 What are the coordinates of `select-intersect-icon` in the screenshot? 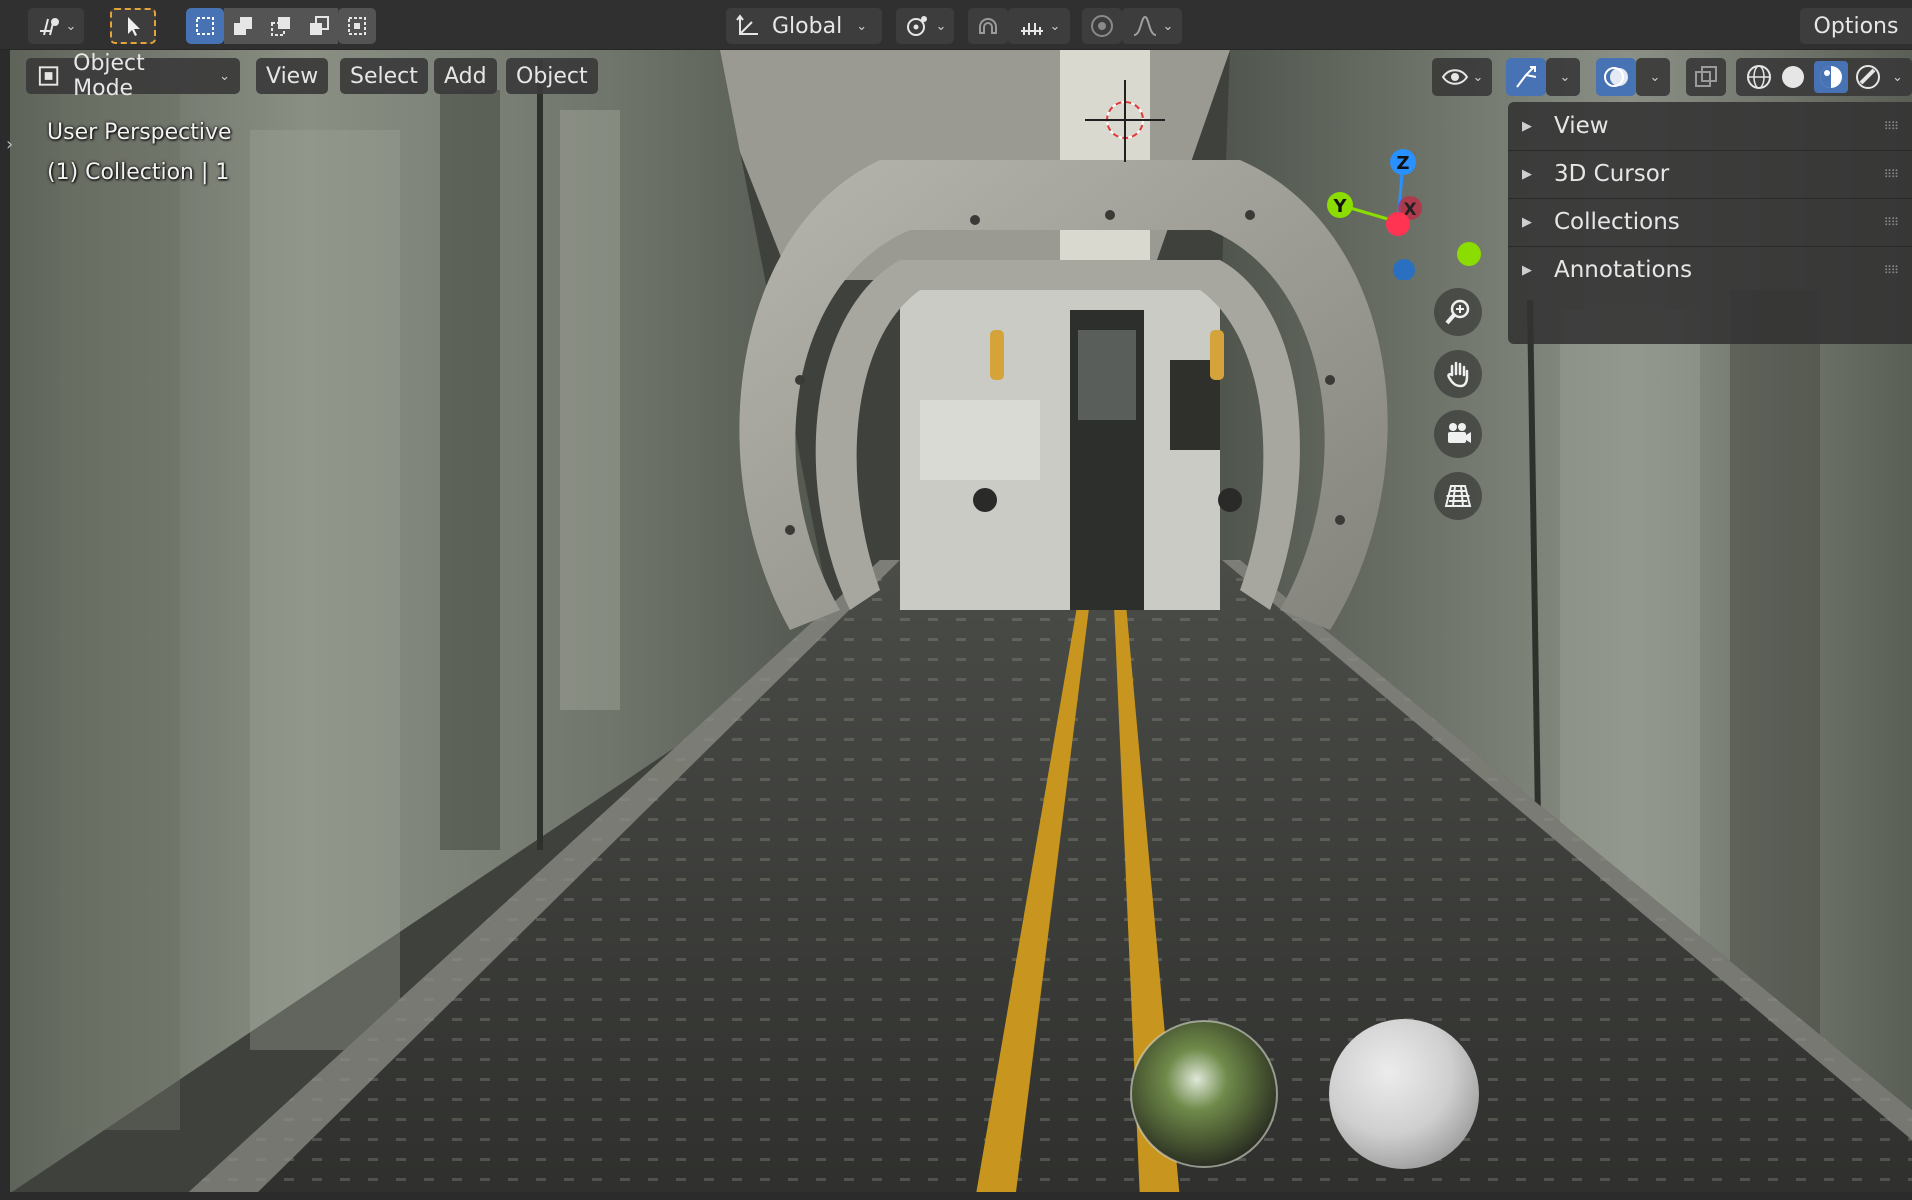 It's located at (357, 26).